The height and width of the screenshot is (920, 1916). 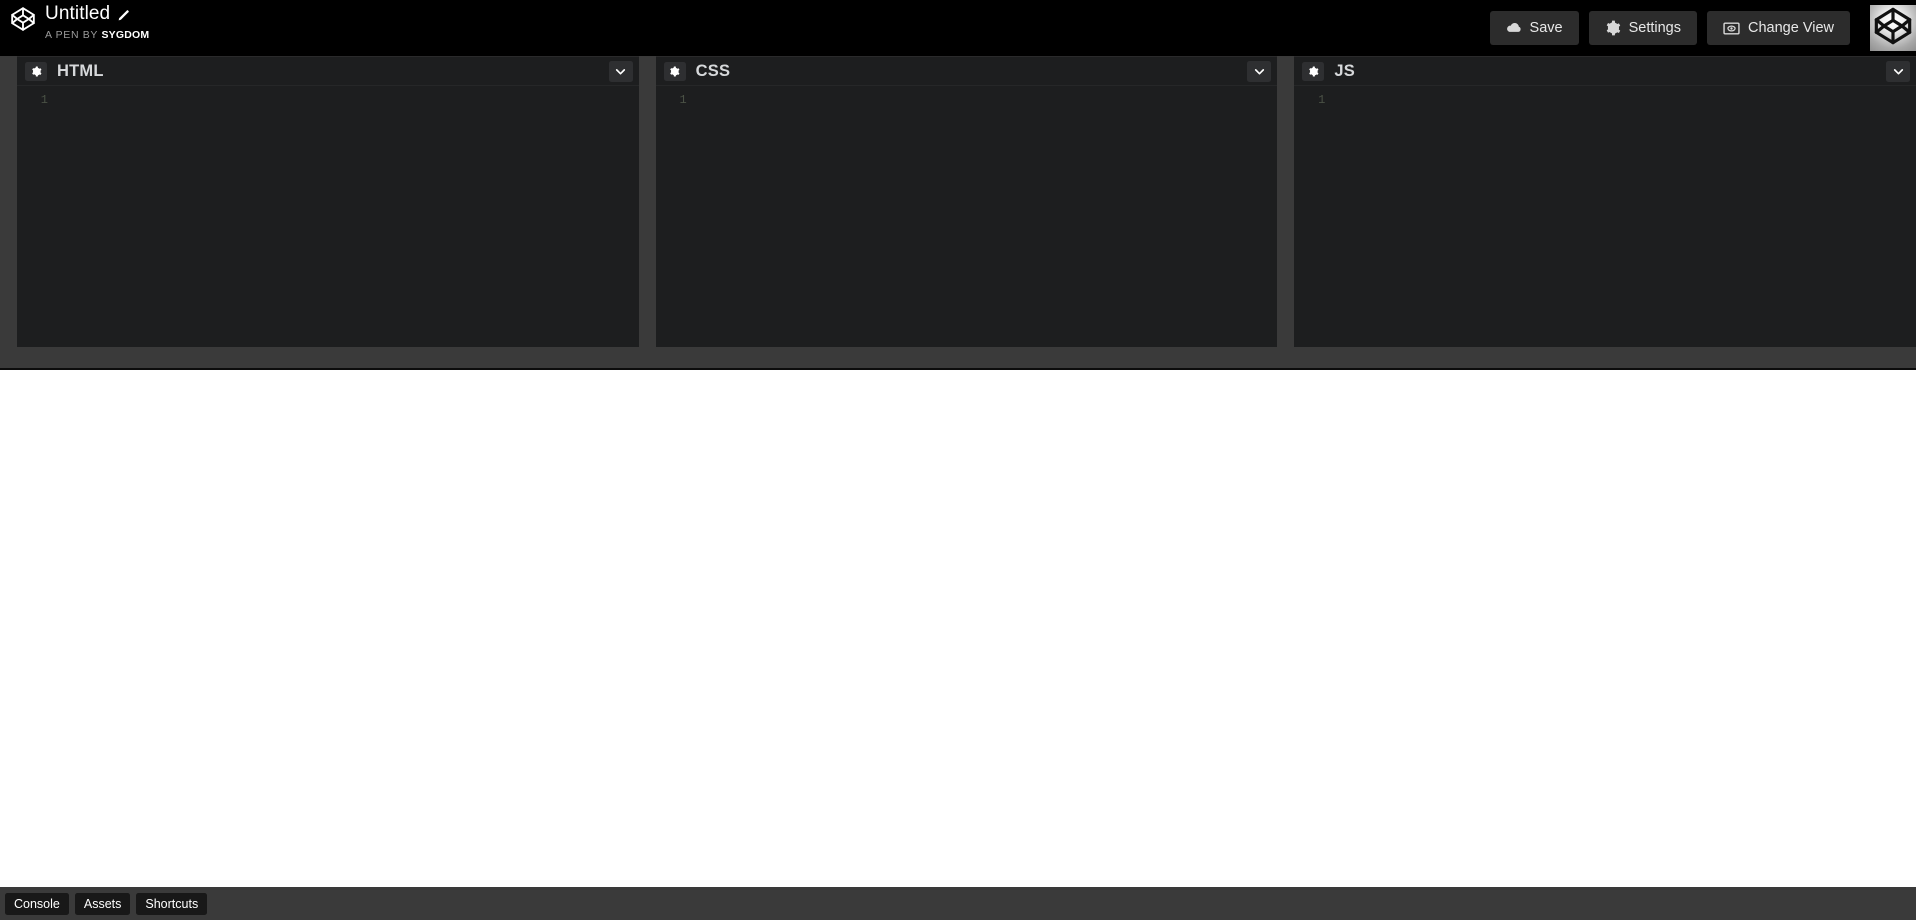 I want to click on editor-header-js: JS, so click(x=1605, y=71).